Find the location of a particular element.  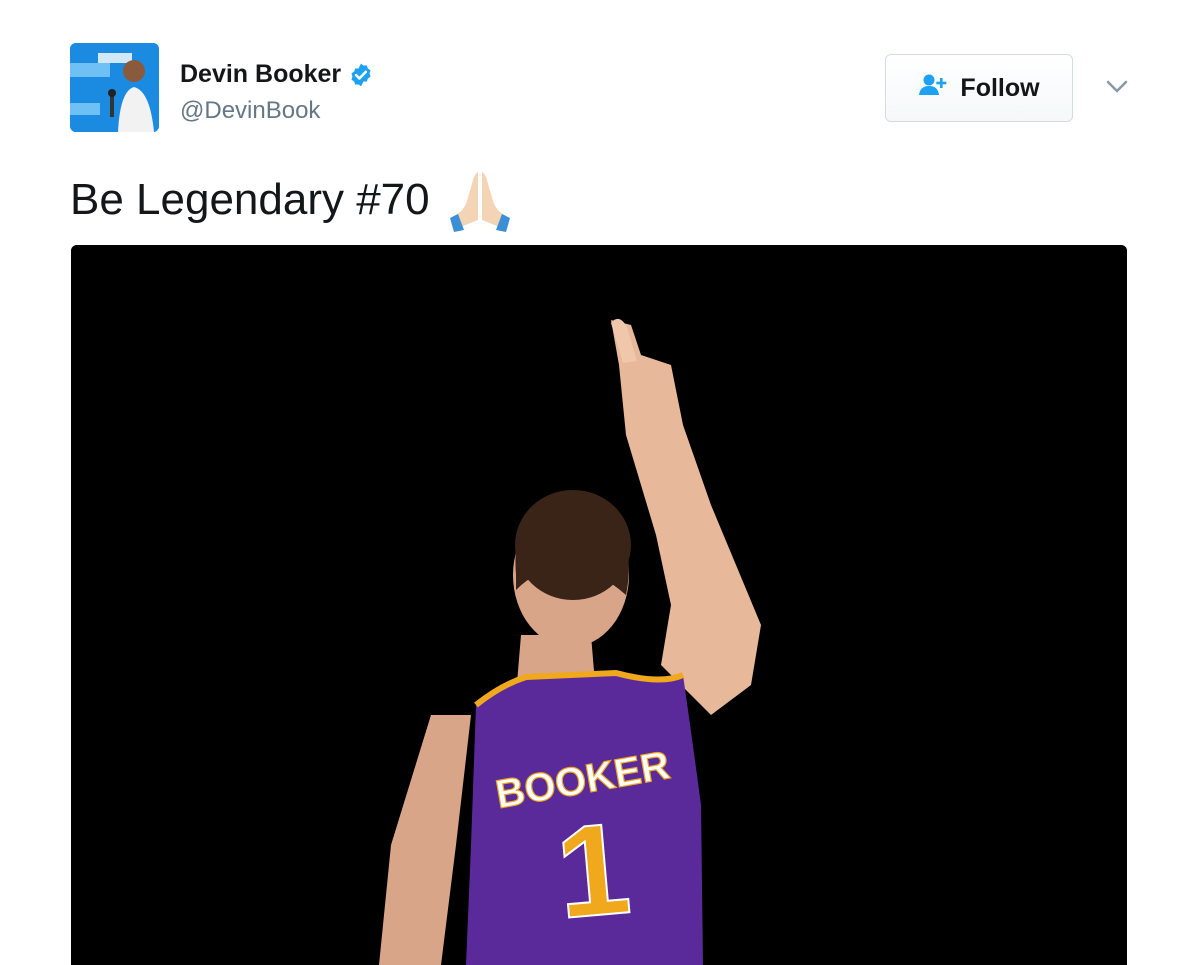

display-name-text: Devin Booker is located at coordinates (261, 74).